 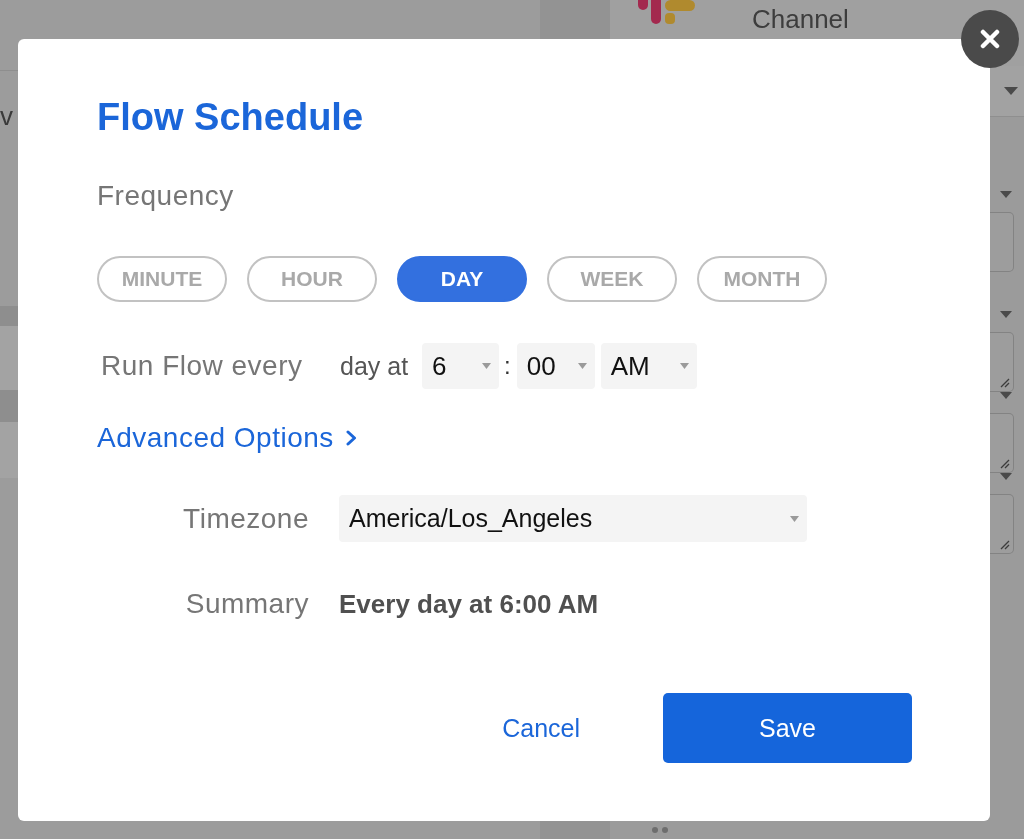 I want to click on frequency-button: DAY, so click(x=462, y=279).